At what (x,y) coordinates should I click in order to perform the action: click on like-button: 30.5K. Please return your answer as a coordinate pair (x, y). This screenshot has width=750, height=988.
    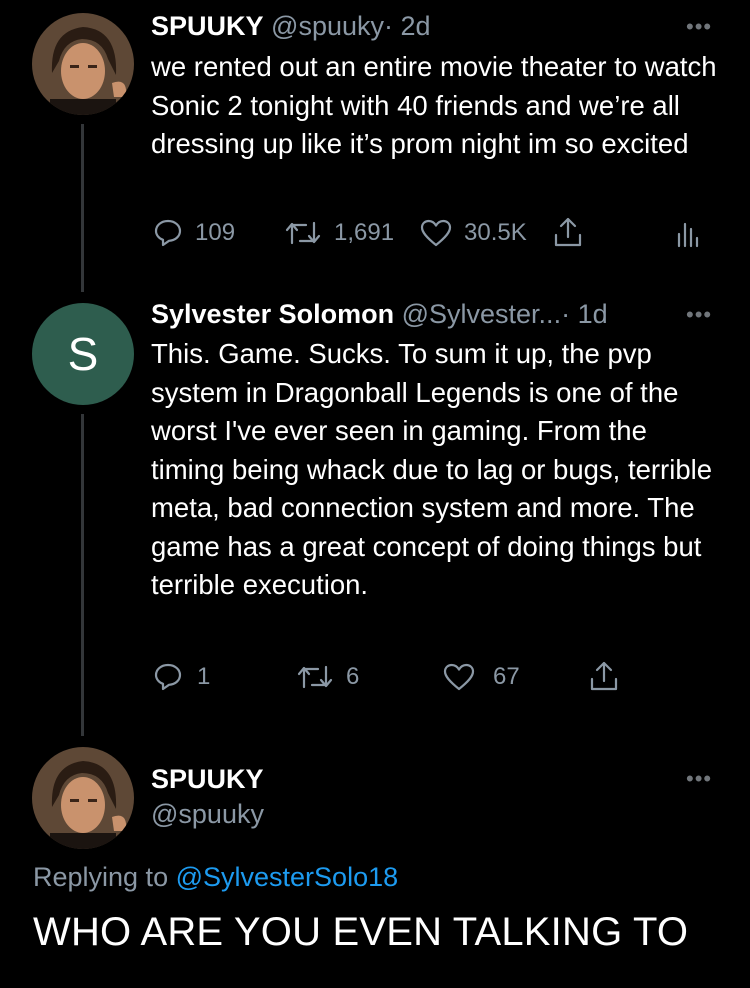
    Looking at the image, I should click on (473, 233).